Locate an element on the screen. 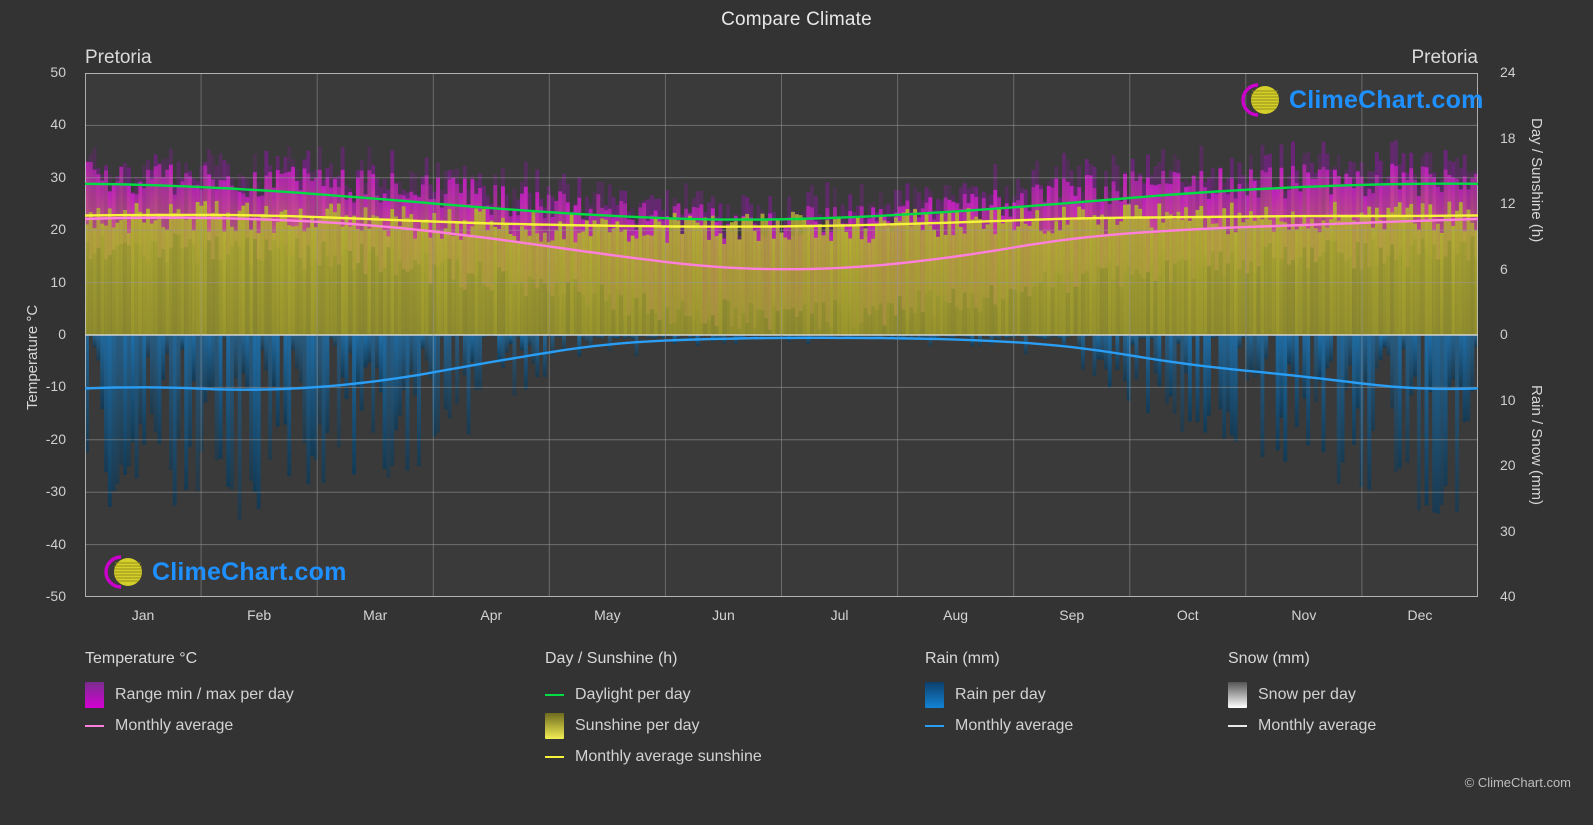 The image size is (1593, 825). legend-group-snow-mm: Snow (mm) Snow per day Monthly average is located at coordinates (1302, 695).